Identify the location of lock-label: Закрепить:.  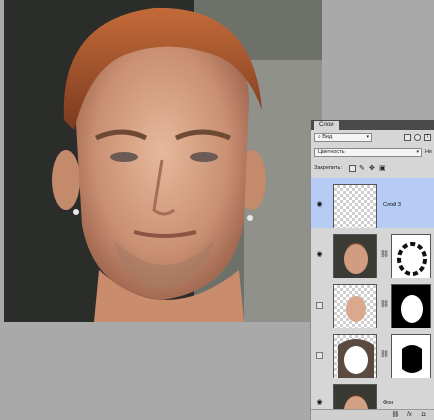
(328, 168).